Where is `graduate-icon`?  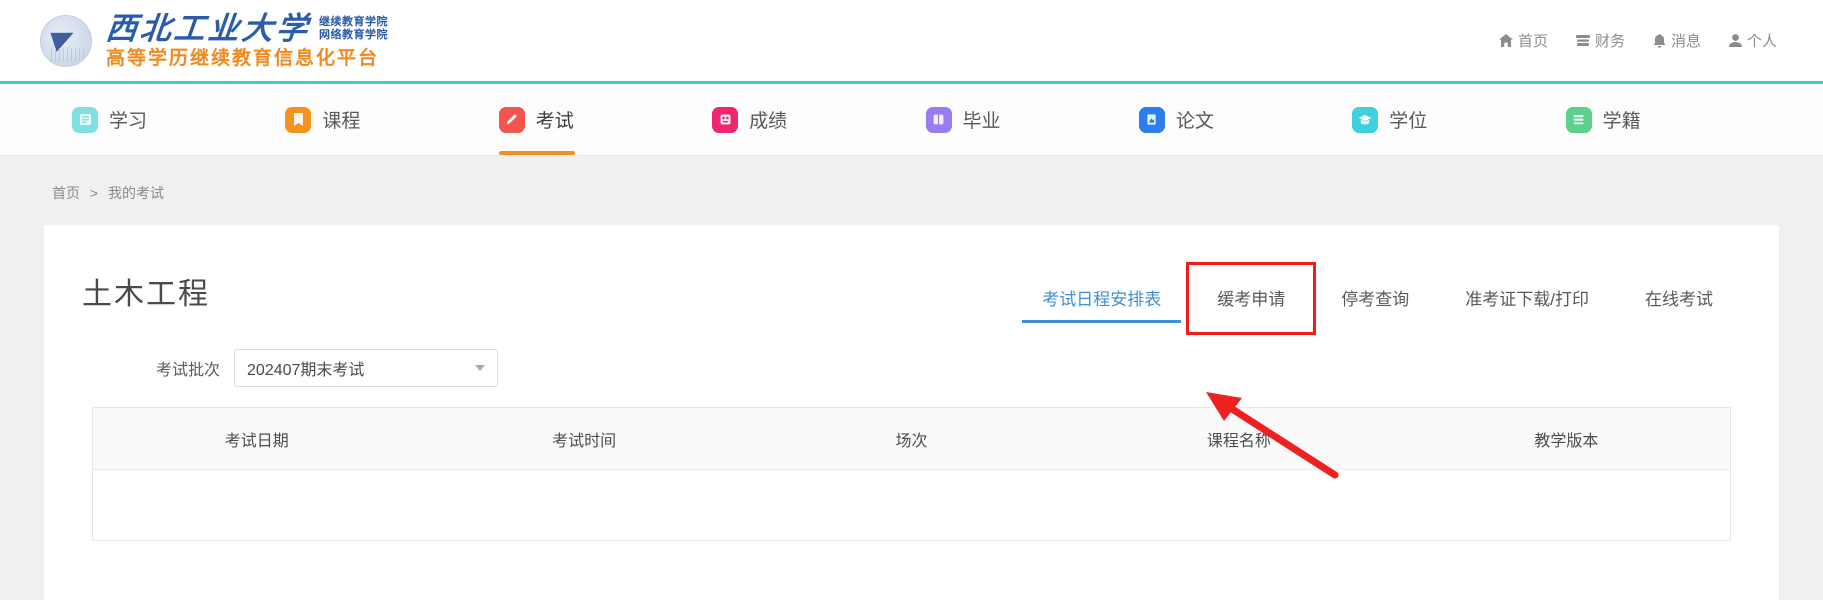
graduate-icon is located at coordinates (938, 119).